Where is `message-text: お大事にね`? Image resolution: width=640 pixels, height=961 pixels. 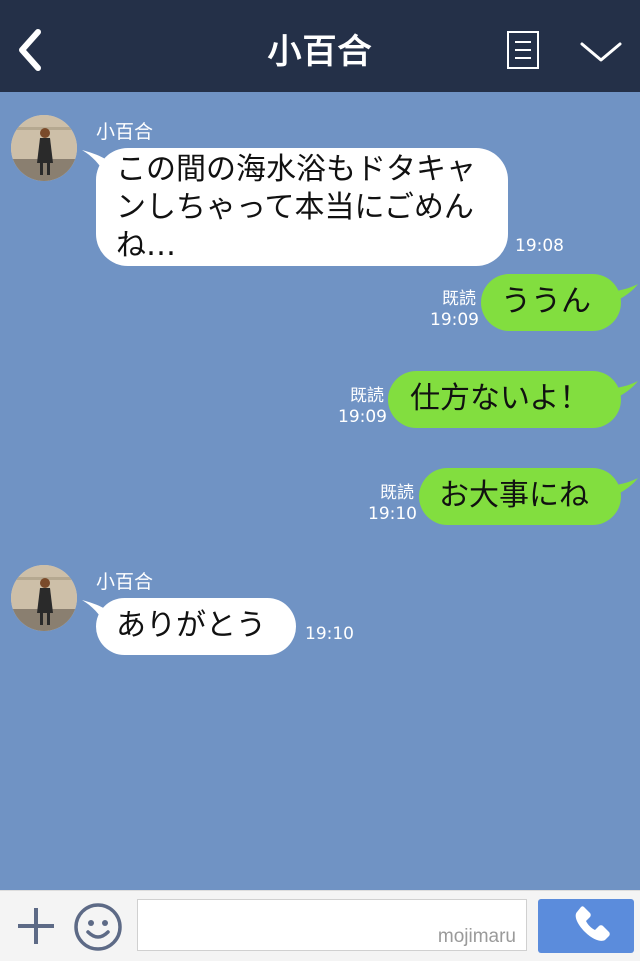
message-text: お大事にね is located at coordinates (514, 495).